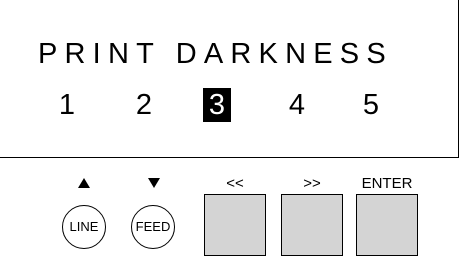 The width and height of the screenshot is (459, 256). What do you see at coordinates (153, 227) in the screenshot?
I see `feed-button: FEED` at bounding box center [153, 227].